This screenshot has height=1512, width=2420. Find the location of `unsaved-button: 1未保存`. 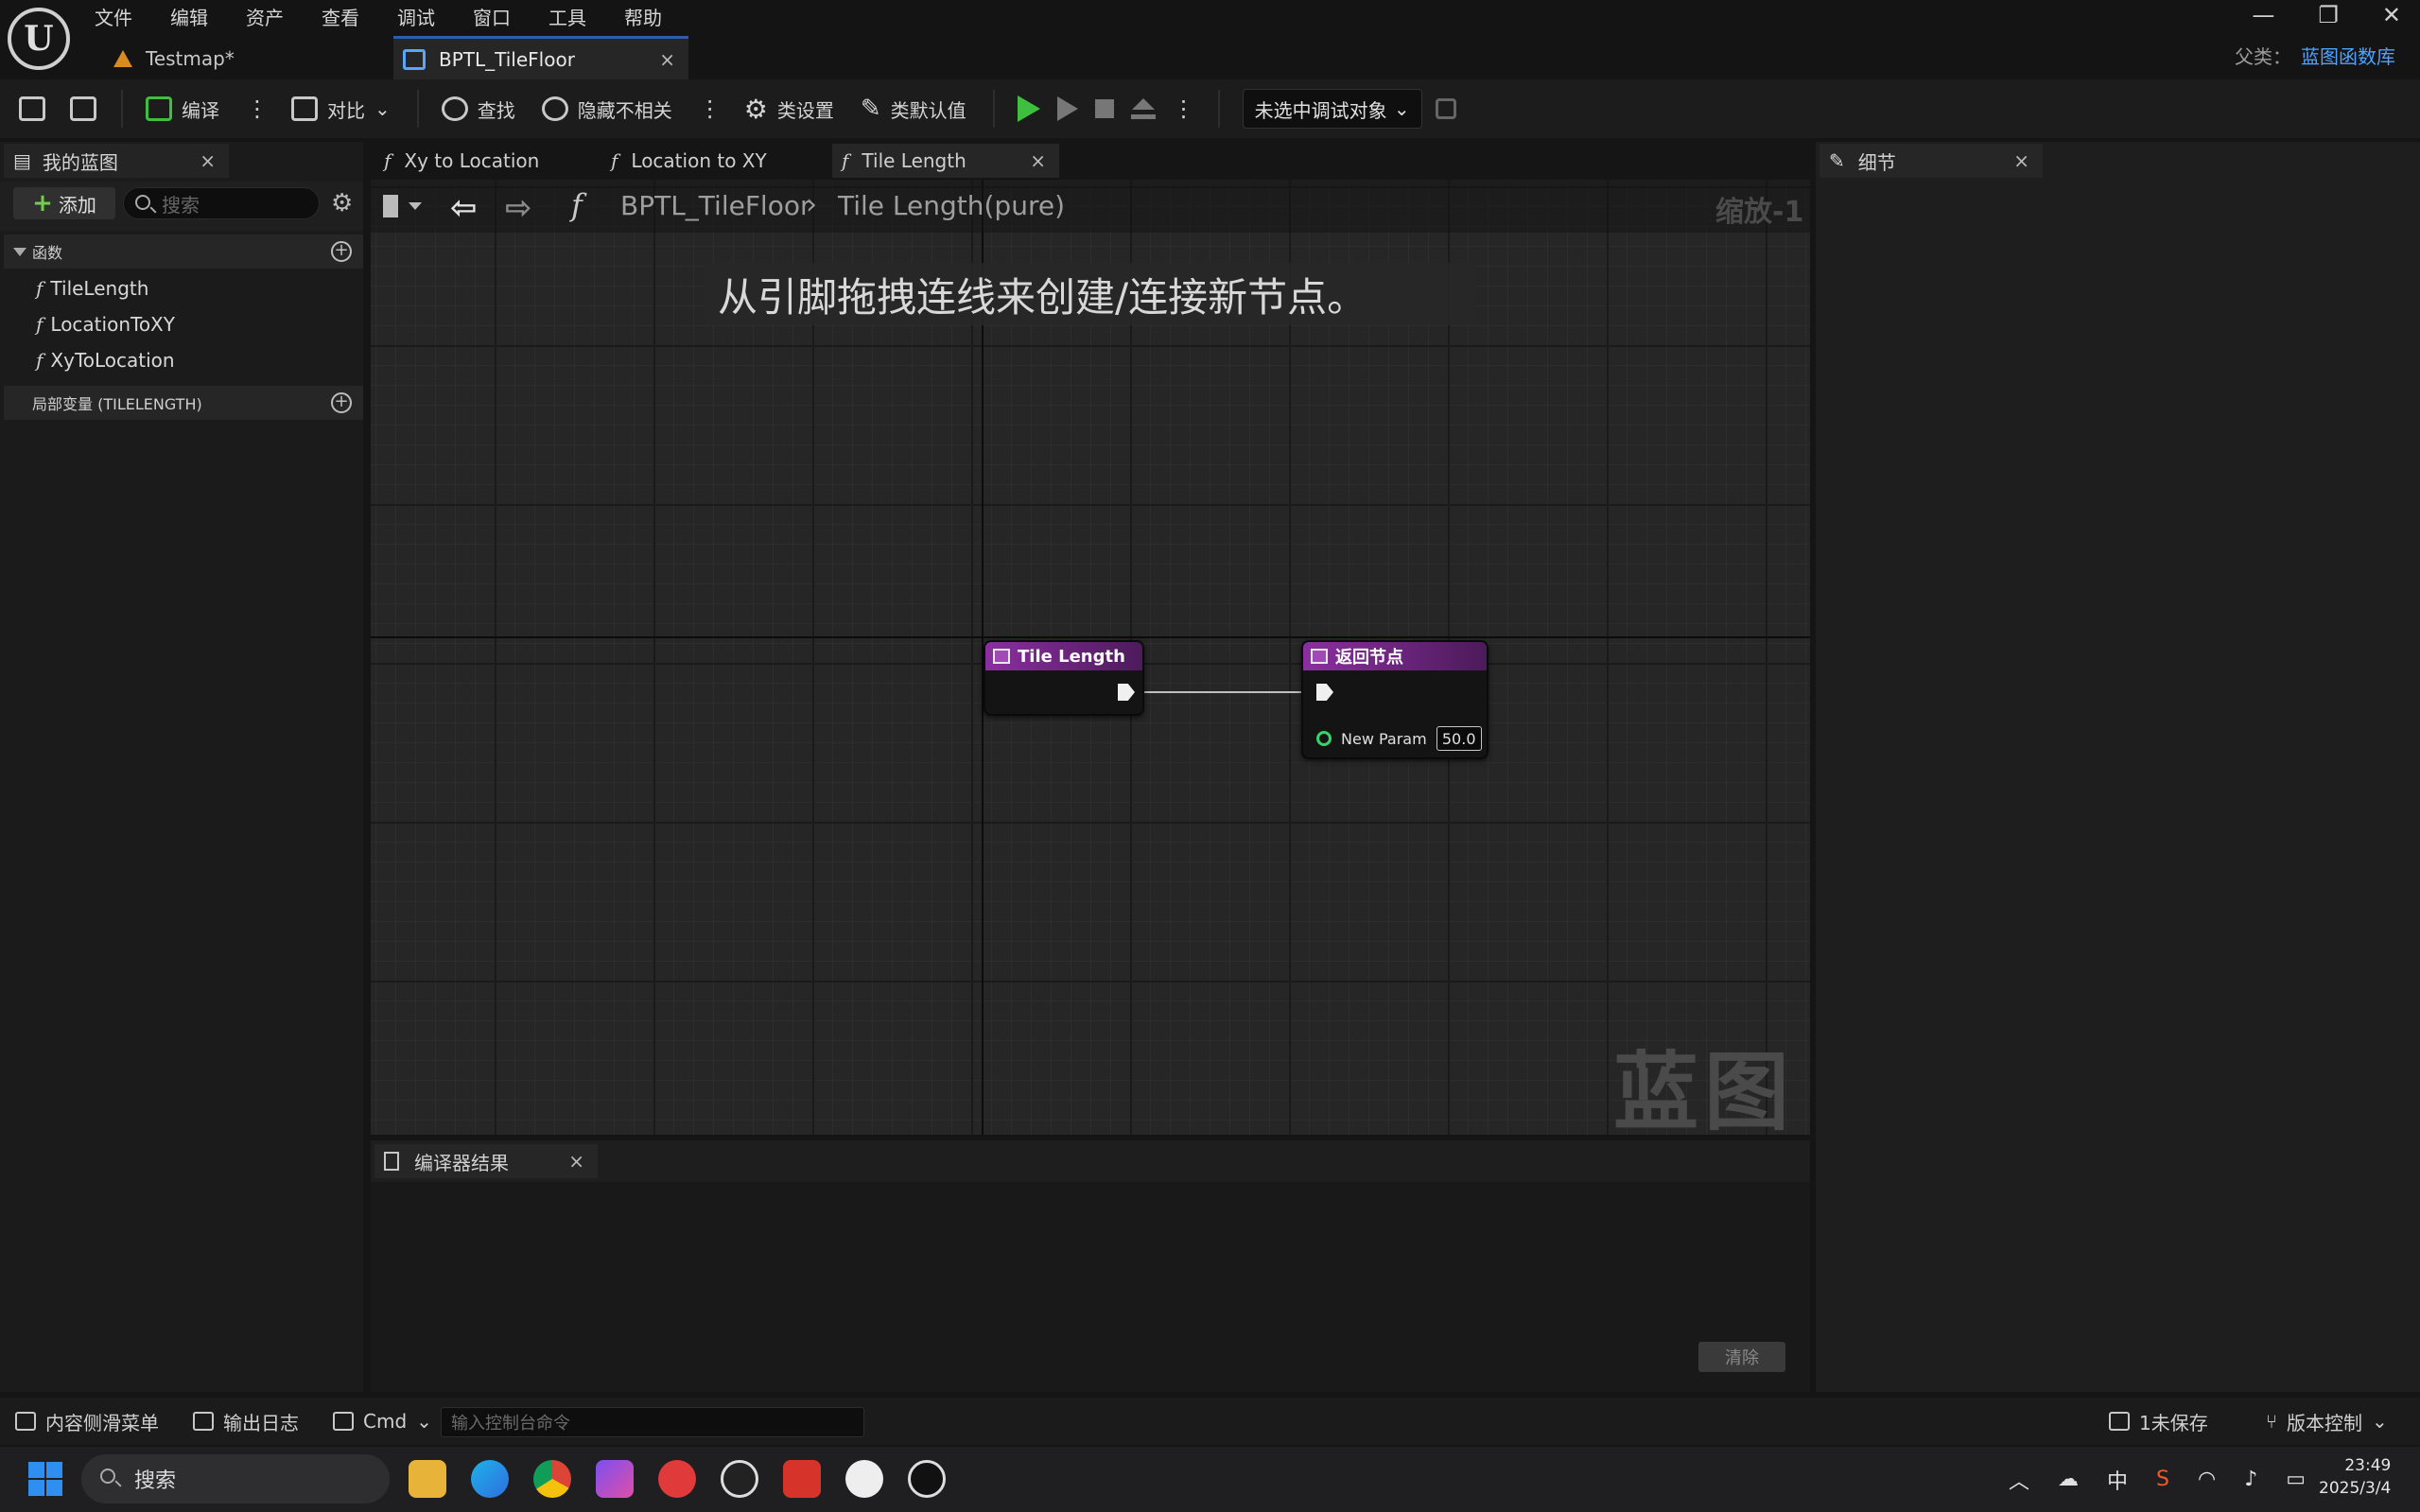

unsaved-button: 1未保存 is located at coordinates (2159, 1421).